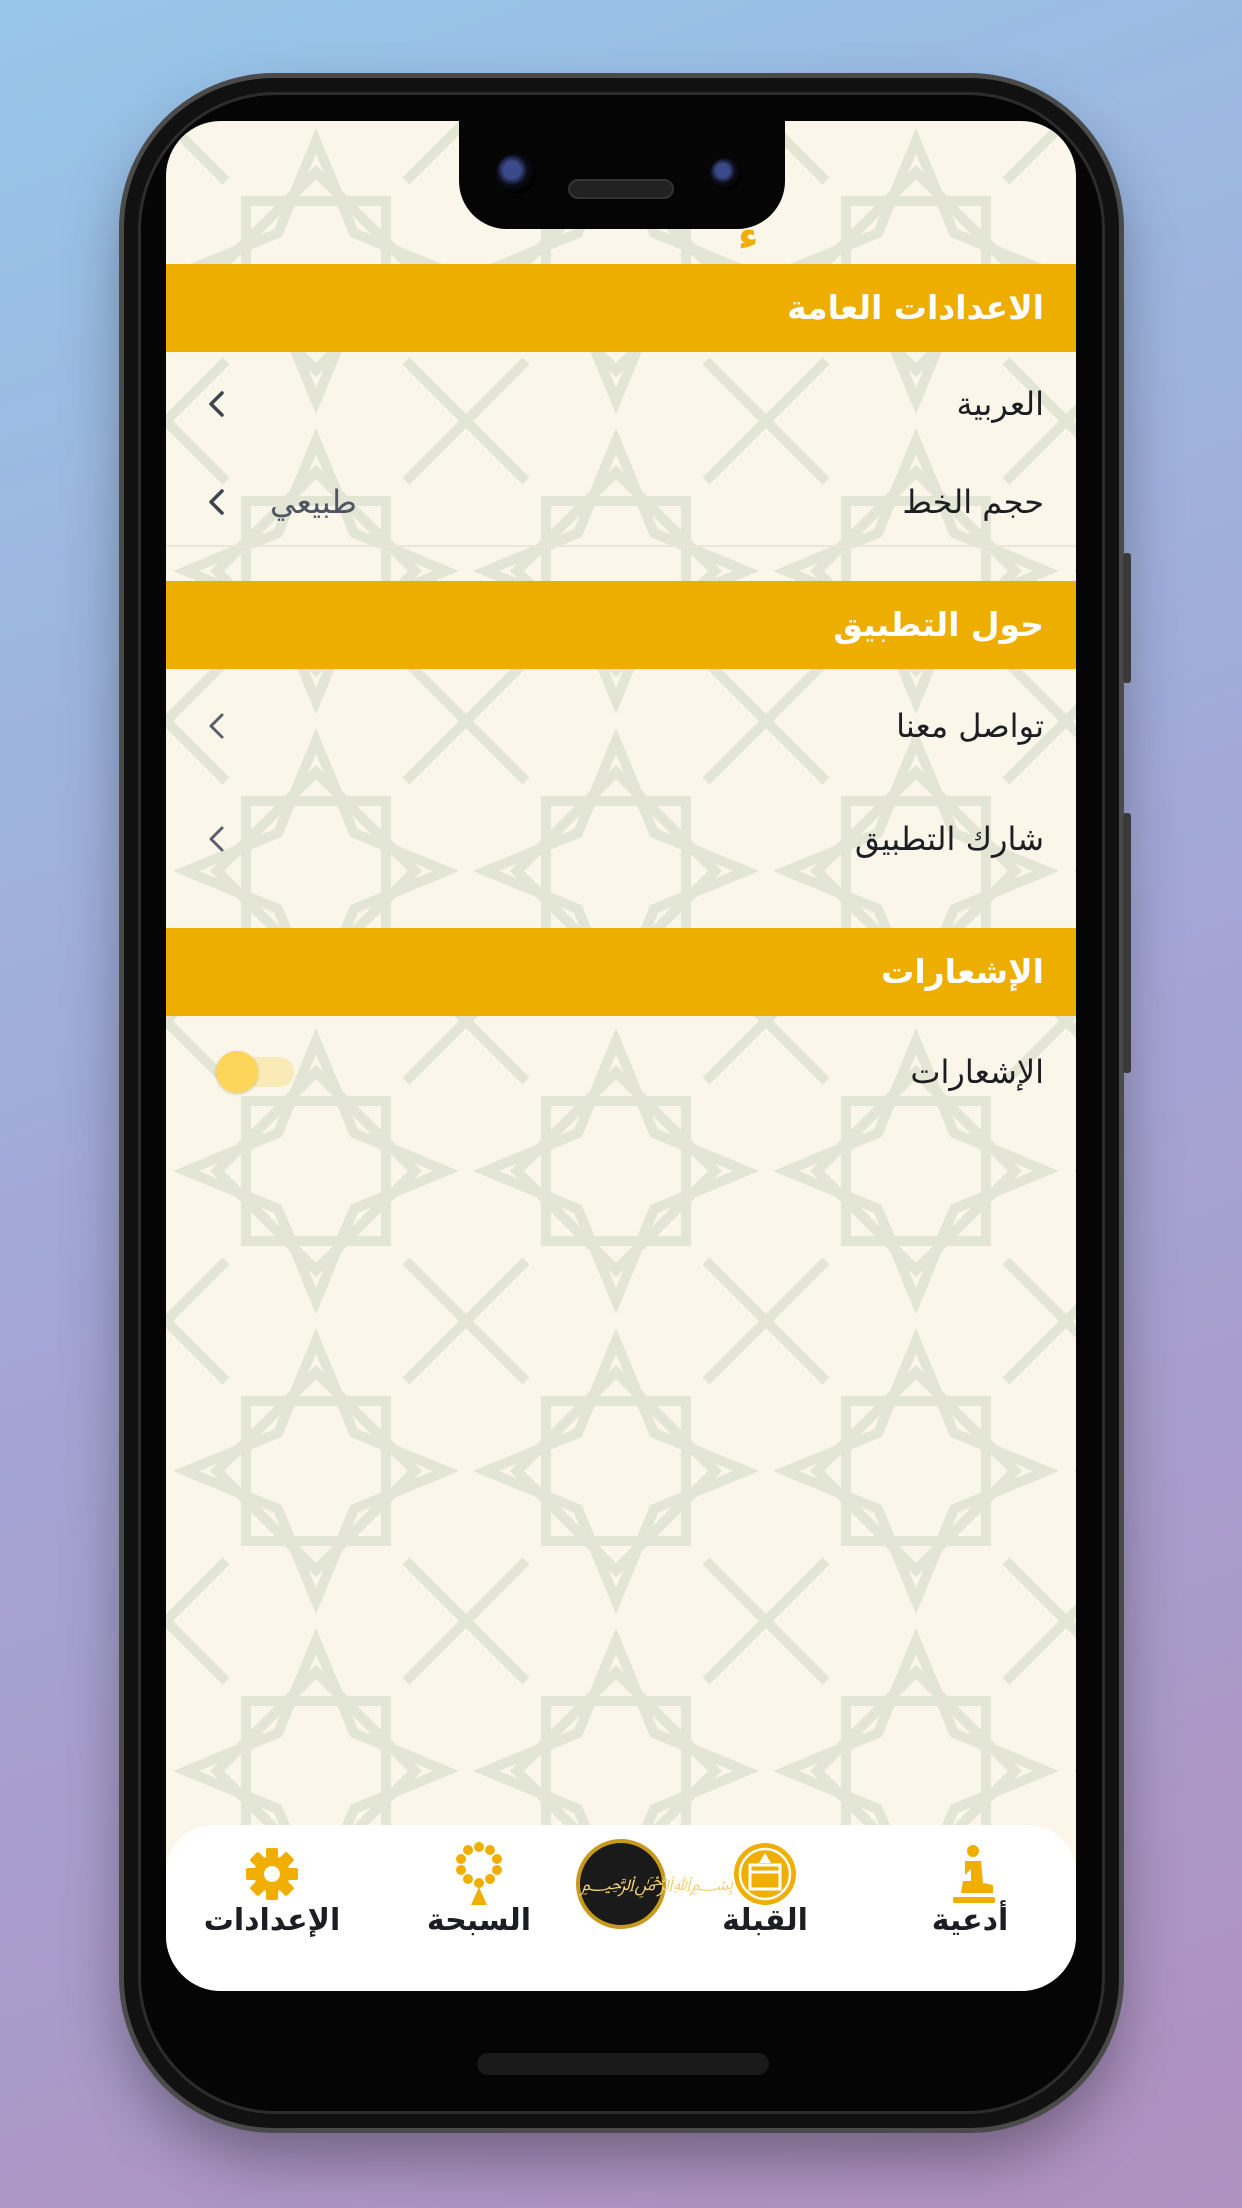 This screenshot has height=2208, width=1242. I want to click on volume-button, so click(1127, 943).